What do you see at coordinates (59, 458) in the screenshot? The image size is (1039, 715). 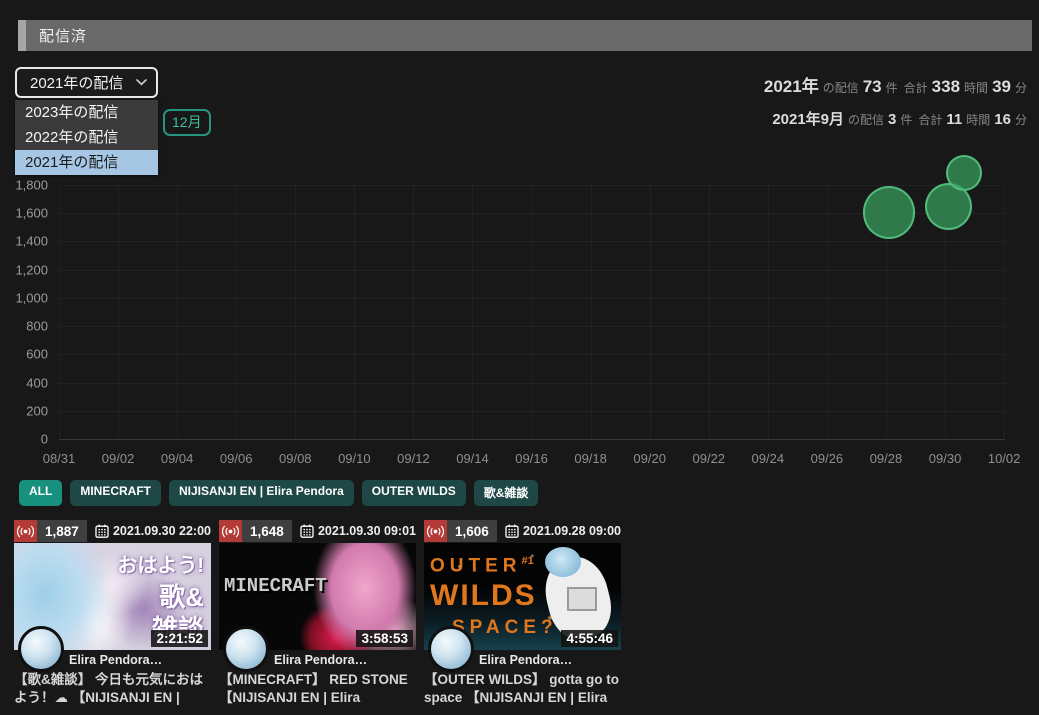 I see `x-axis-tick: 08/31` at bounding box center [59, 458].